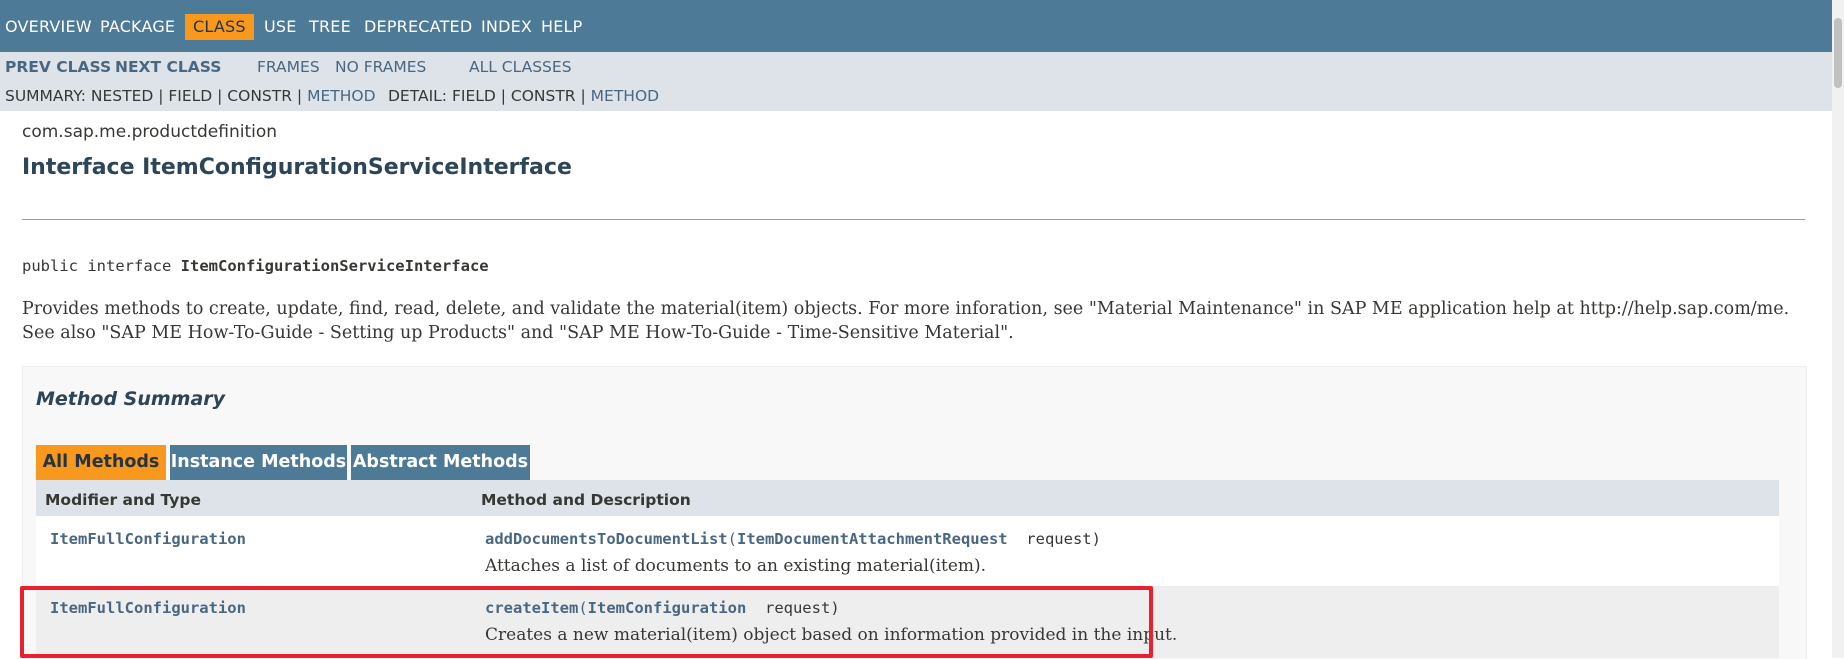 The image size is (1844, 659). Describe the element at coordinates (137, 27) in the screenshot. I see `nav-package: PACKAGE` at that location.